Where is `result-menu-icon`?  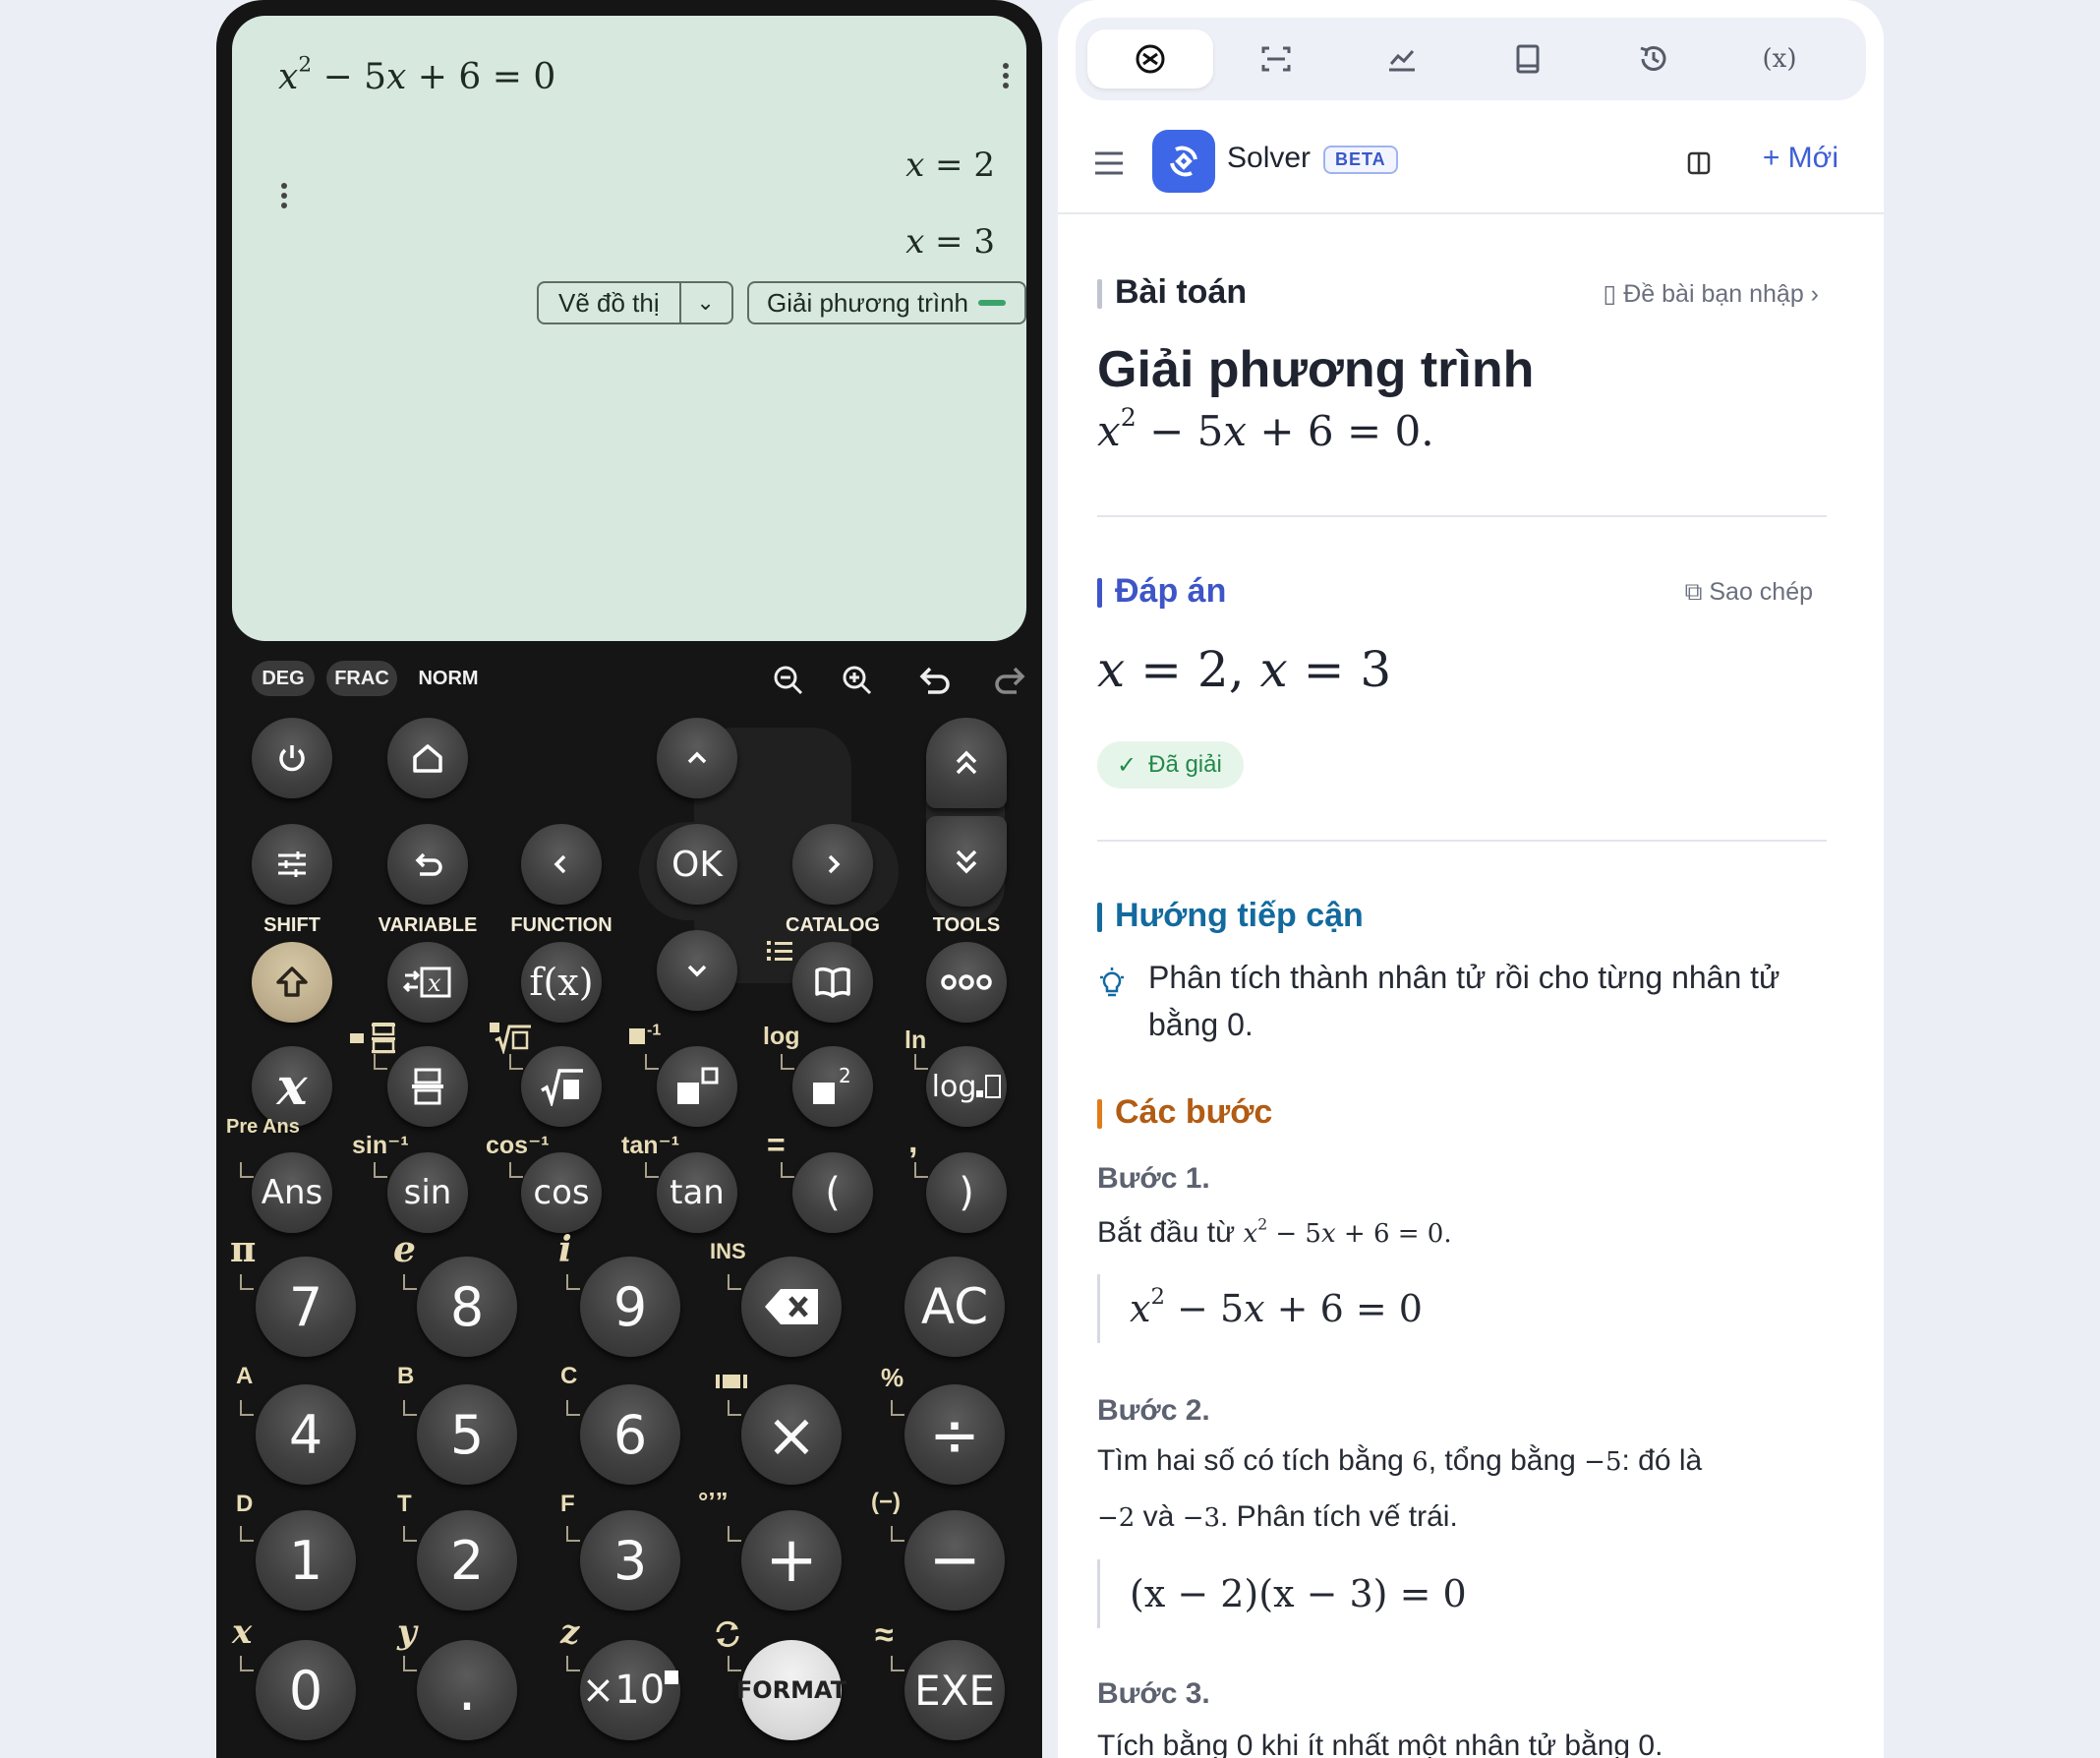
result-menu-icon is located at coordinates (284, 195).